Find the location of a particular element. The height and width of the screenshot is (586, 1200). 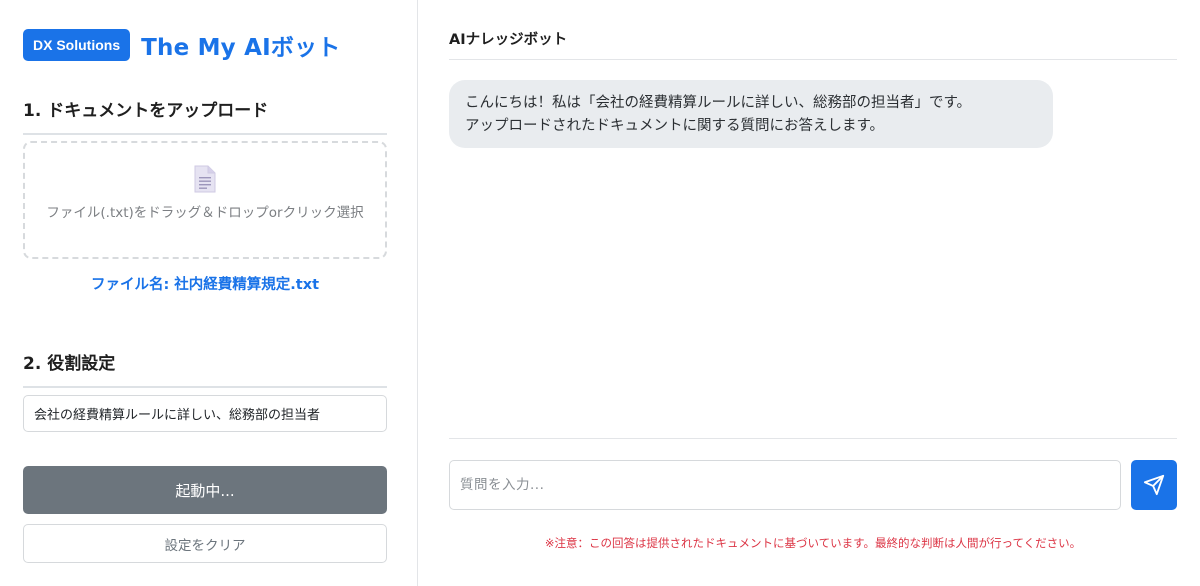

send-button is located at coordinates (1154, 485).